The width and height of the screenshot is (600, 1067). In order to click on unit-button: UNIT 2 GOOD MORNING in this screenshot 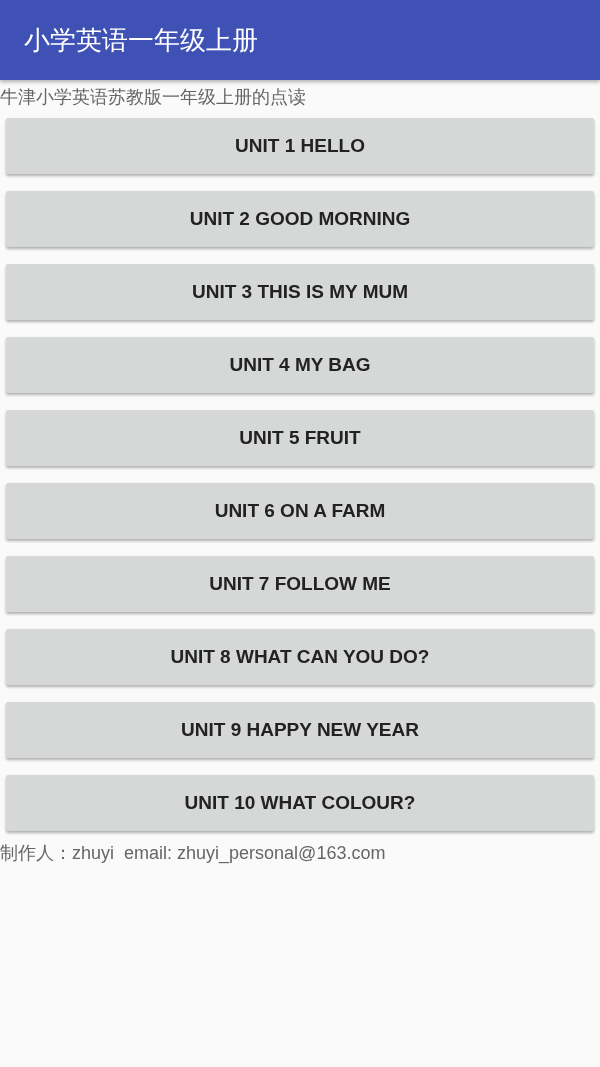, I will do `click(300, 219)`.